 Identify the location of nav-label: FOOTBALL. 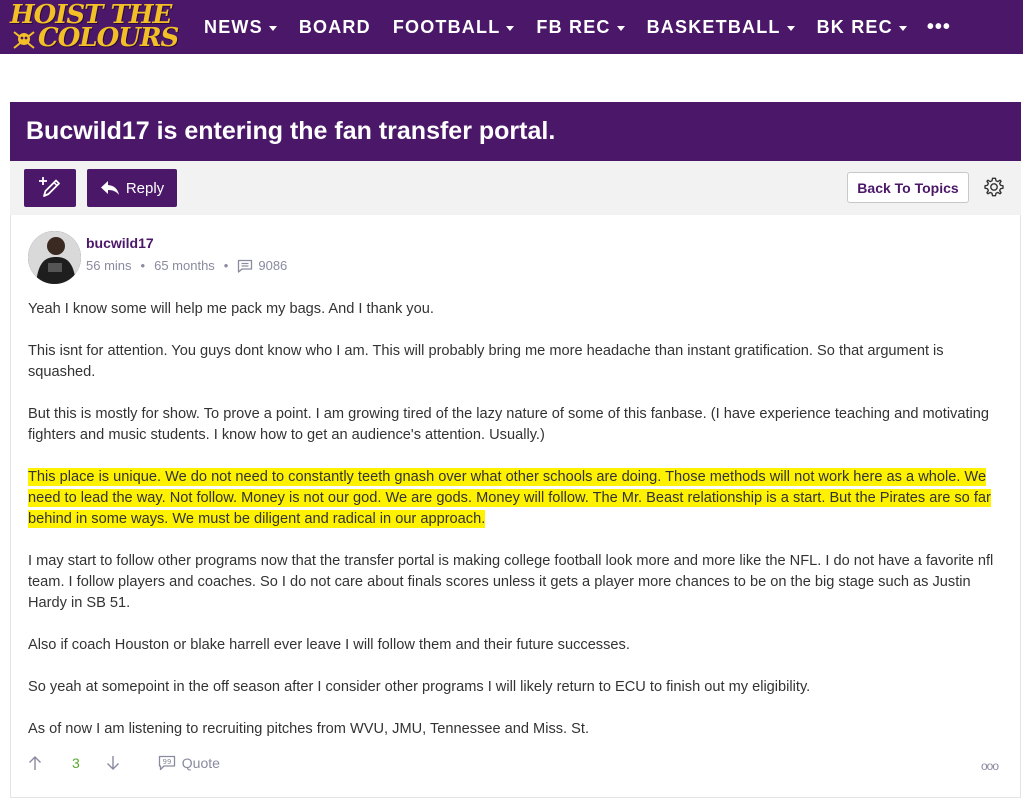
(446, 26).